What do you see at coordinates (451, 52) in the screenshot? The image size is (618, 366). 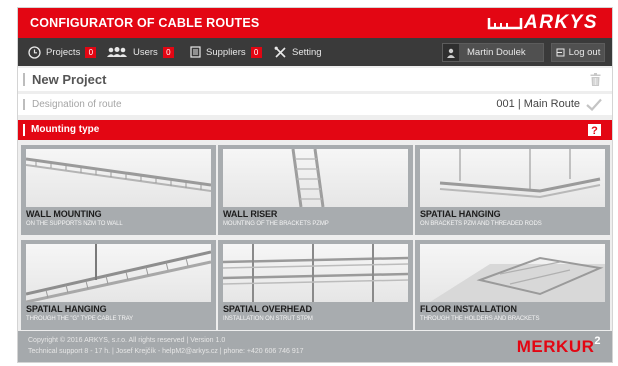 I see `user-icon` at bounding box center [451, 52].